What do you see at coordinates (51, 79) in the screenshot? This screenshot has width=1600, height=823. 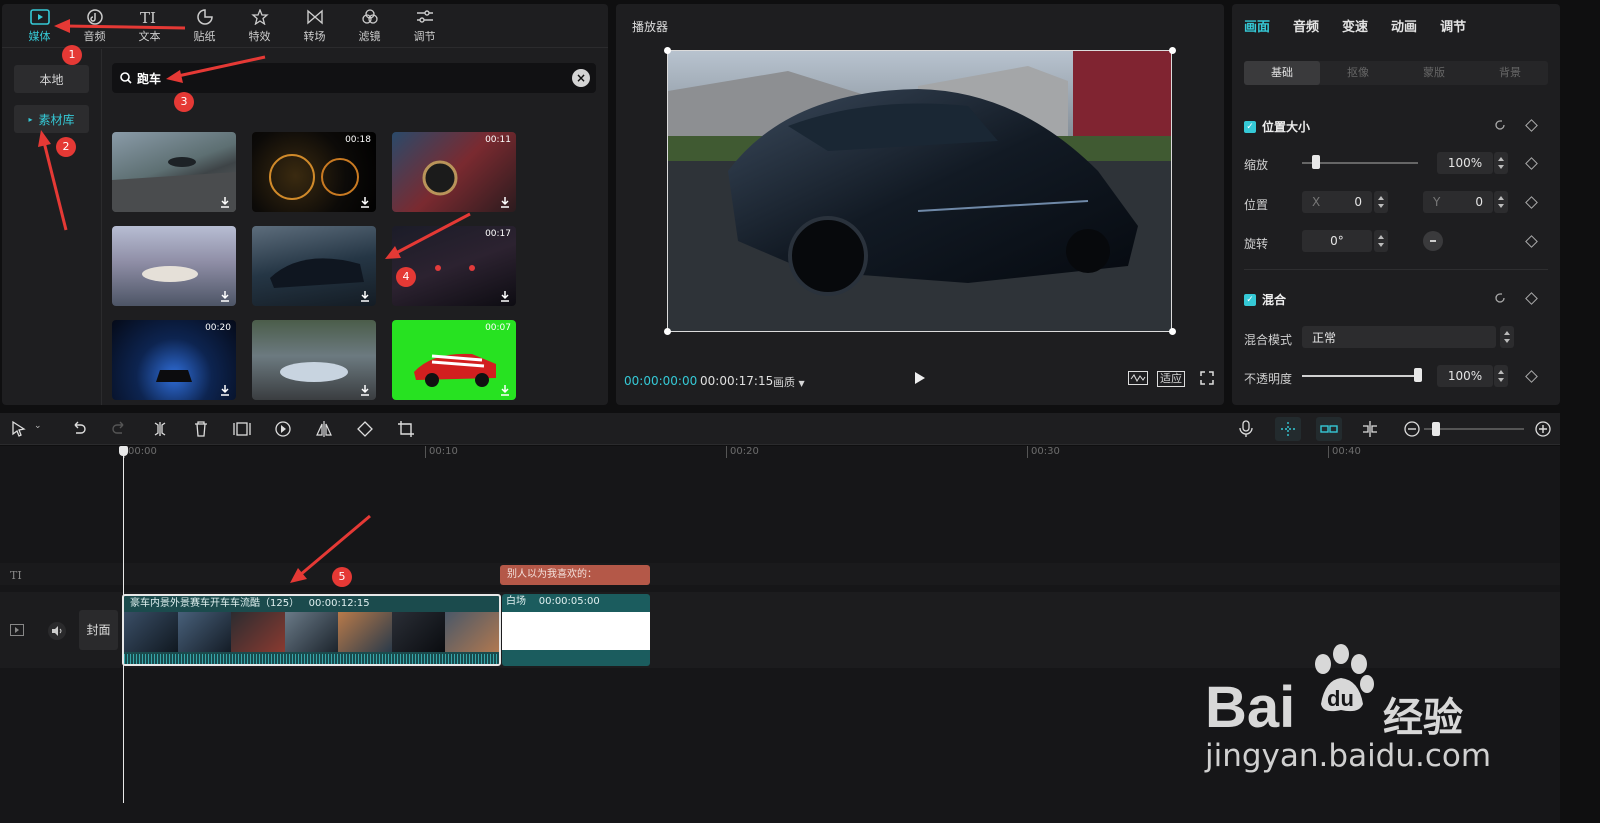 I see `side-local-button: 本地` at bounding box center [51, 79].